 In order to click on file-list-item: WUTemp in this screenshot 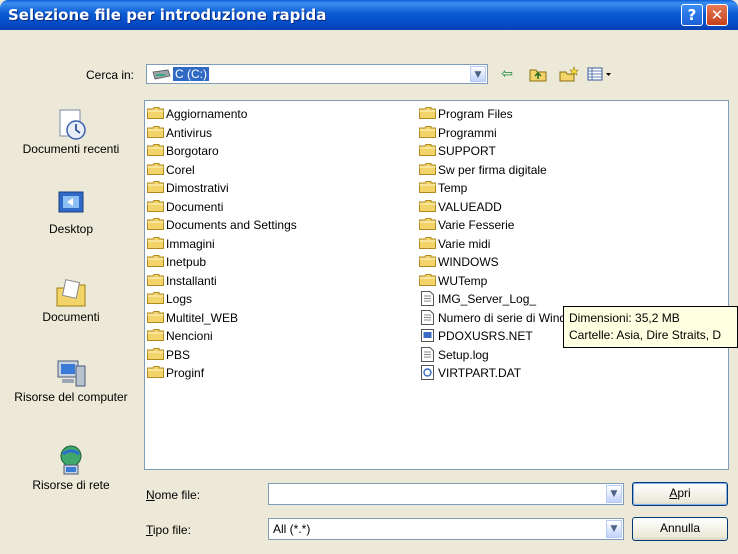, I will do `click(453, 281)`.